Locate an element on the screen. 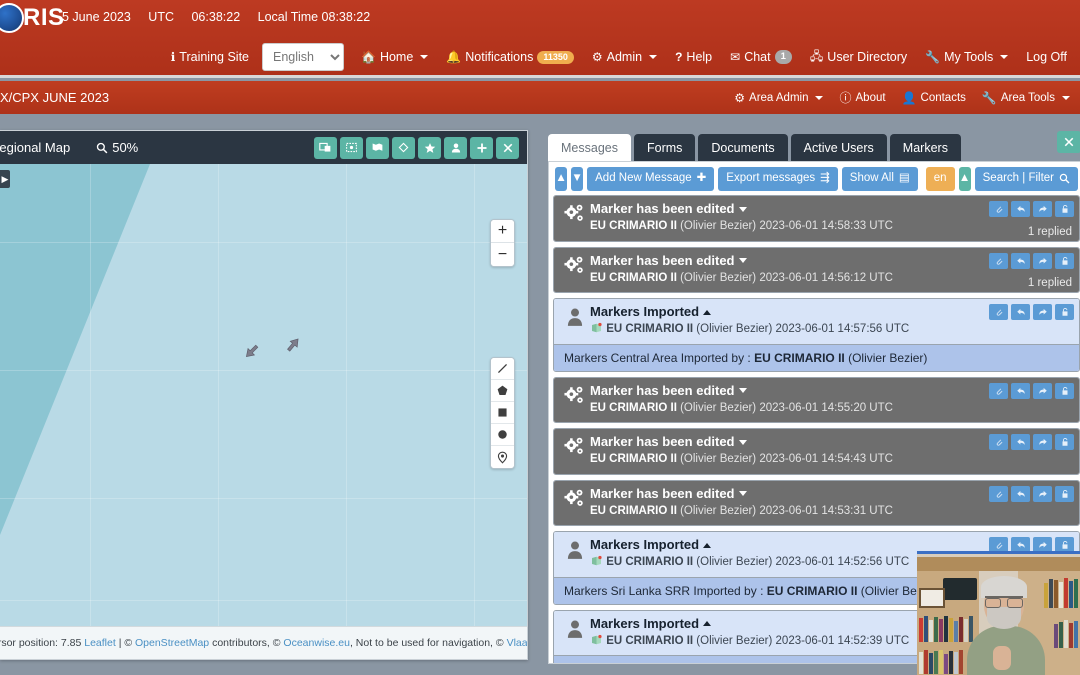  oceanwise-link: Oceanwise.eu is located at coordinates (316, 643).